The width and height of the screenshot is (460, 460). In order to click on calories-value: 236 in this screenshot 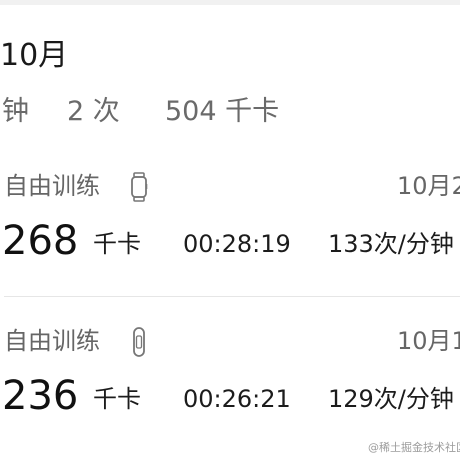, I will do `click(40, 396)`.